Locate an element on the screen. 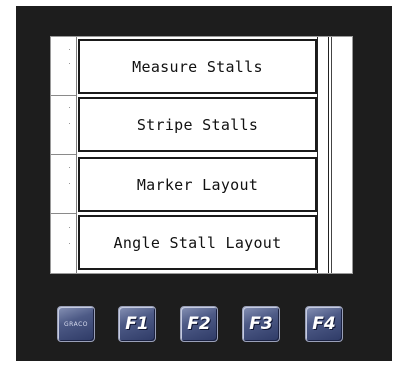 The image size is (396, 365). f3-key-label: F3 is located at coordinates (261, 324).